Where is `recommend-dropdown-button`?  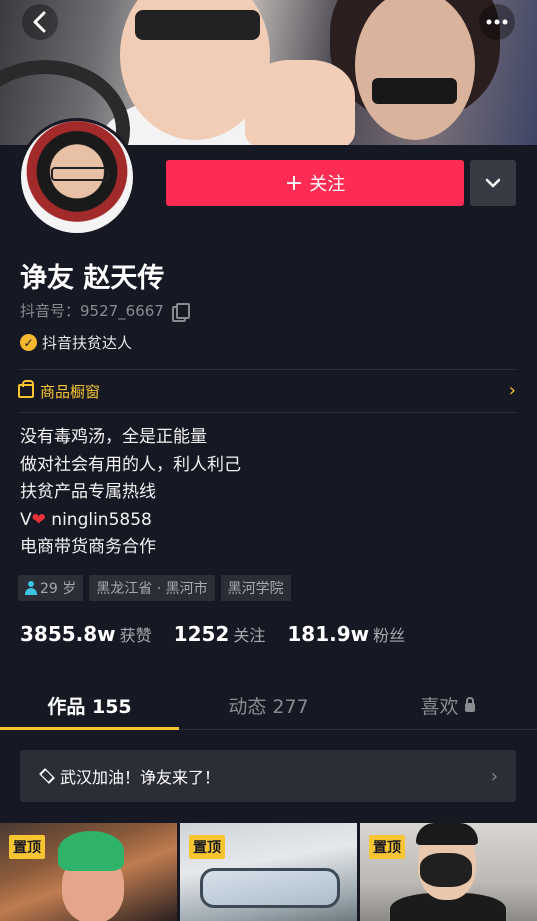 recommend-dropdown-button is located at coordinates (493, 183).